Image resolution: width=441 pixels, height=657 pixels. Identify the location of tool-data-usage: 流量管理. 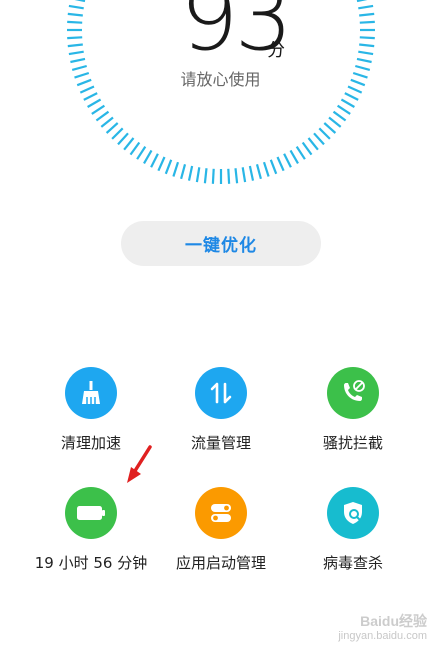
(221, 410).